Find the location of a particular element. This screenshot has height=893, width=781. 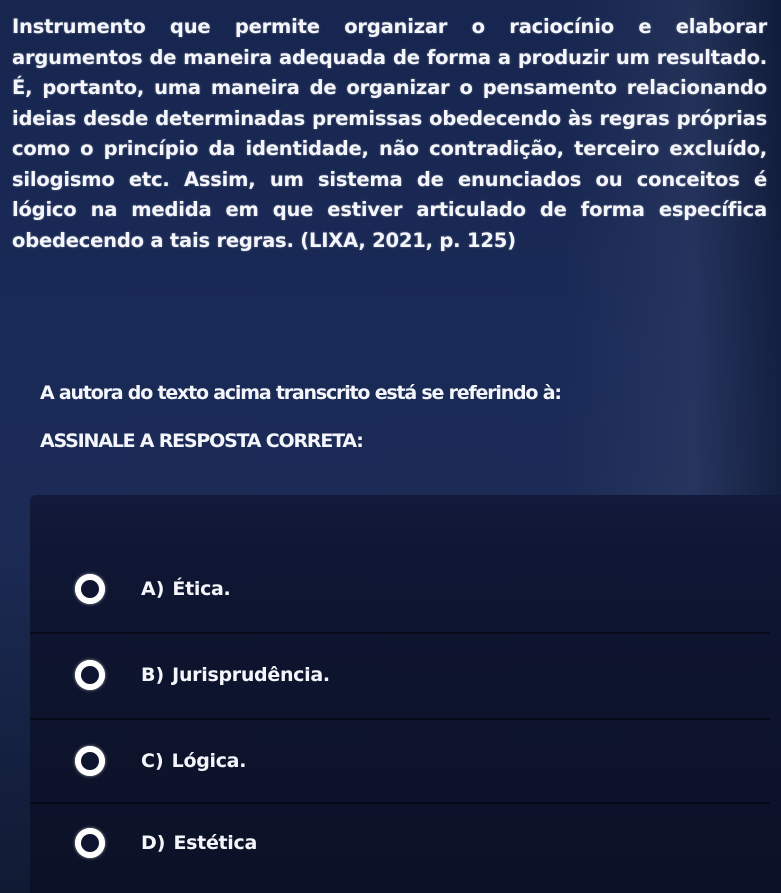

option-a: A) Ética. is located at coordinates (153, 589).